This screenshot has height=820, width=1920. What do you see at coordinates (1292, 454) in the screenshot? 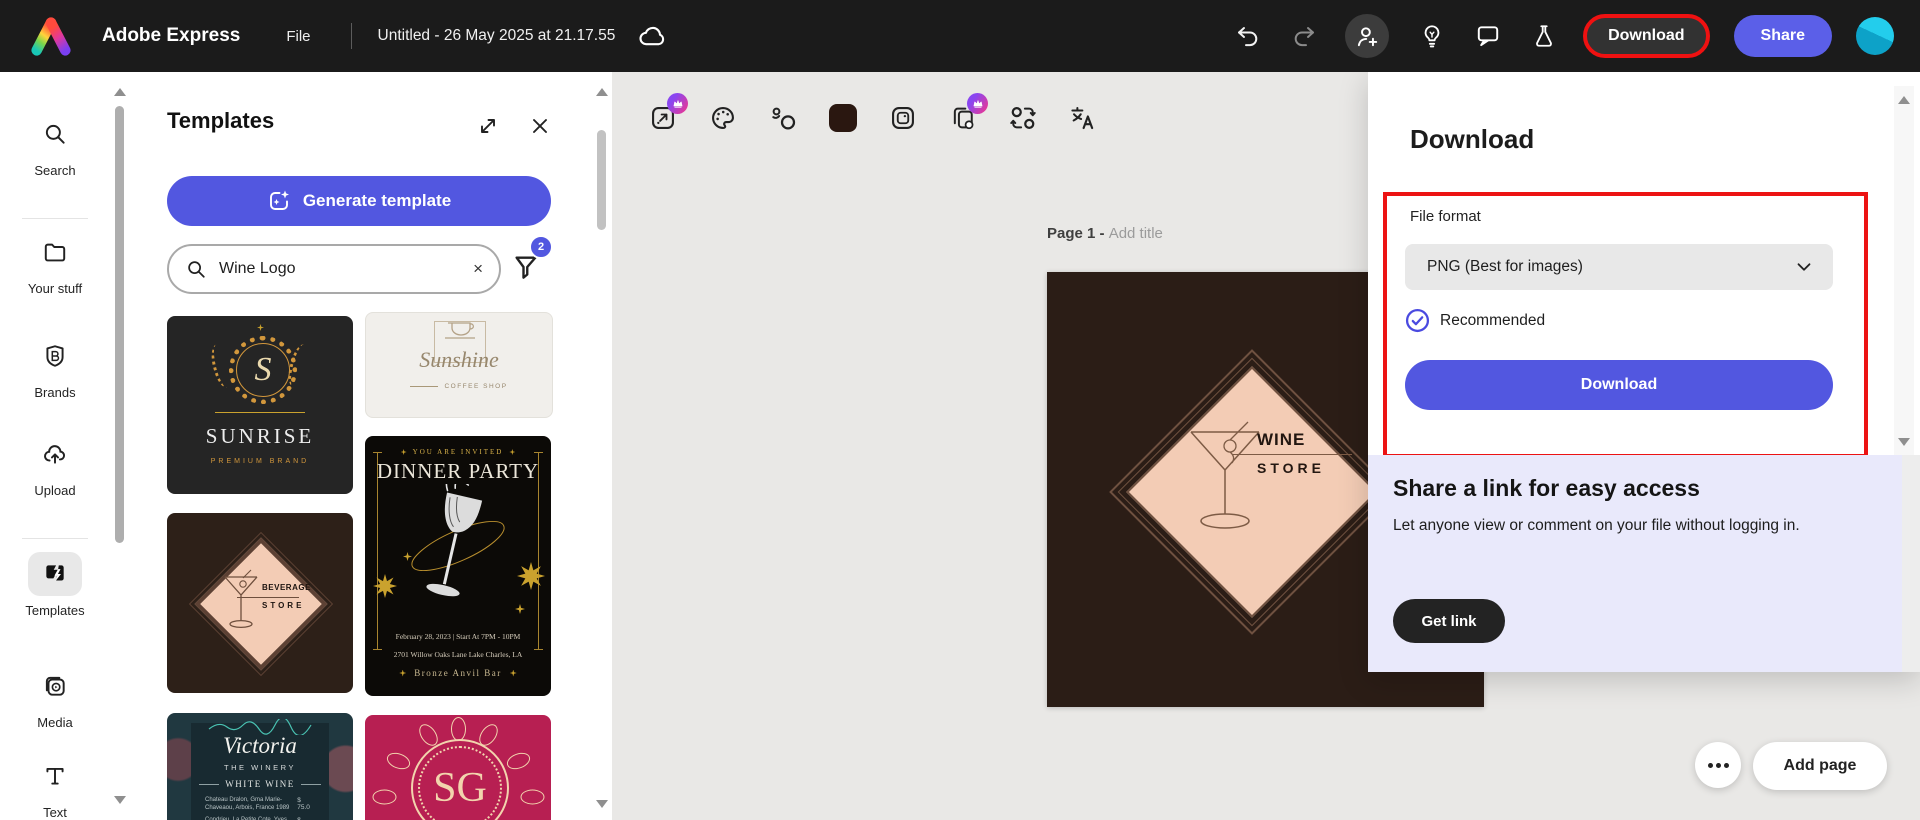
I see `logo-divider-line` at bounding box center [1292, 454].